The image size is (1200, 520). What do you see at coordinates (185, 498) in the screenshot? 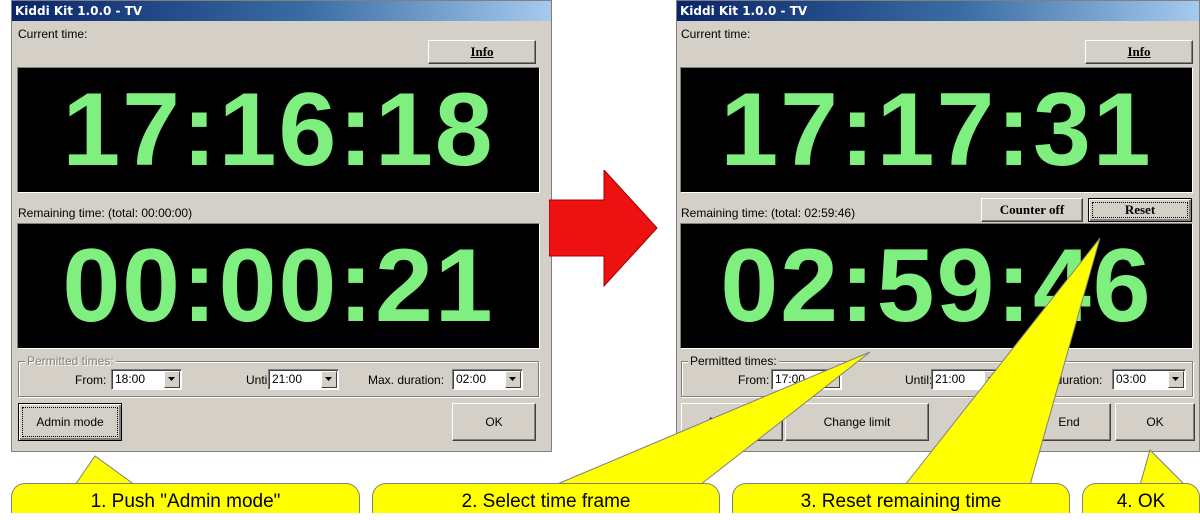
I see `callout-step-1: 1. Push "Admin mode"` at bounding box center [185, 498].